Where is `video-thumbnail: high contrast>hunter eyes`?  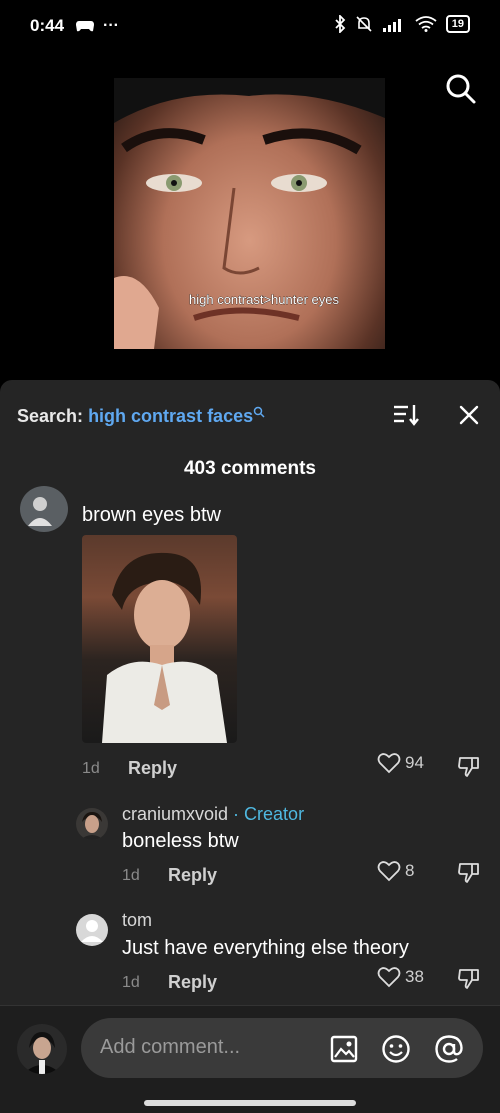
video-thumbnail: high contrast>hunter eyes is located at coordinates (249, 213).